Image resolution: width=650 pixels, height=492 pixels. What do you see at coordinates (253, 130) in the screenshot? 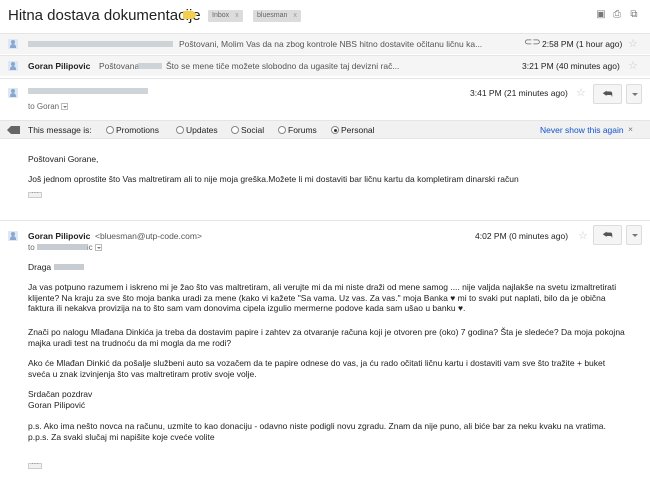
I see `category-option-social-text: Social` at bounding box center [253, 130].